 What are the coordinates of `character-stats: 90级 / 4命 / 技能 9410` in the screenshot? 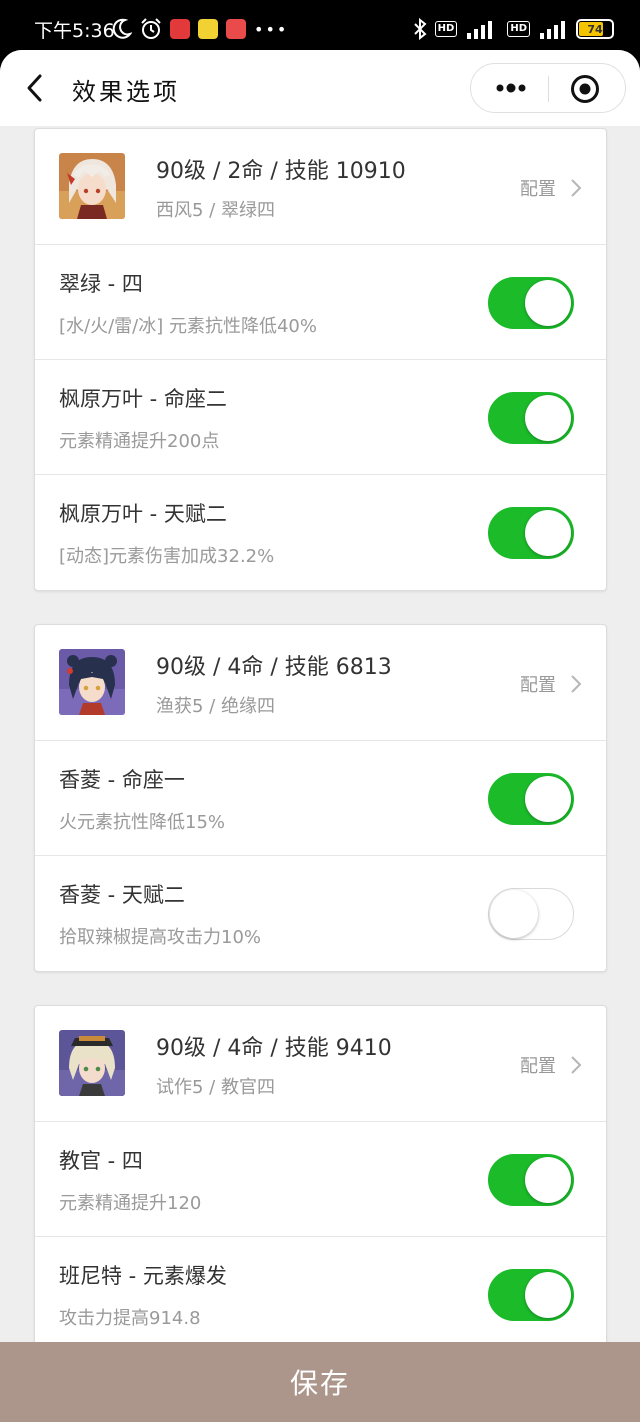 It's located at (274, 1048).